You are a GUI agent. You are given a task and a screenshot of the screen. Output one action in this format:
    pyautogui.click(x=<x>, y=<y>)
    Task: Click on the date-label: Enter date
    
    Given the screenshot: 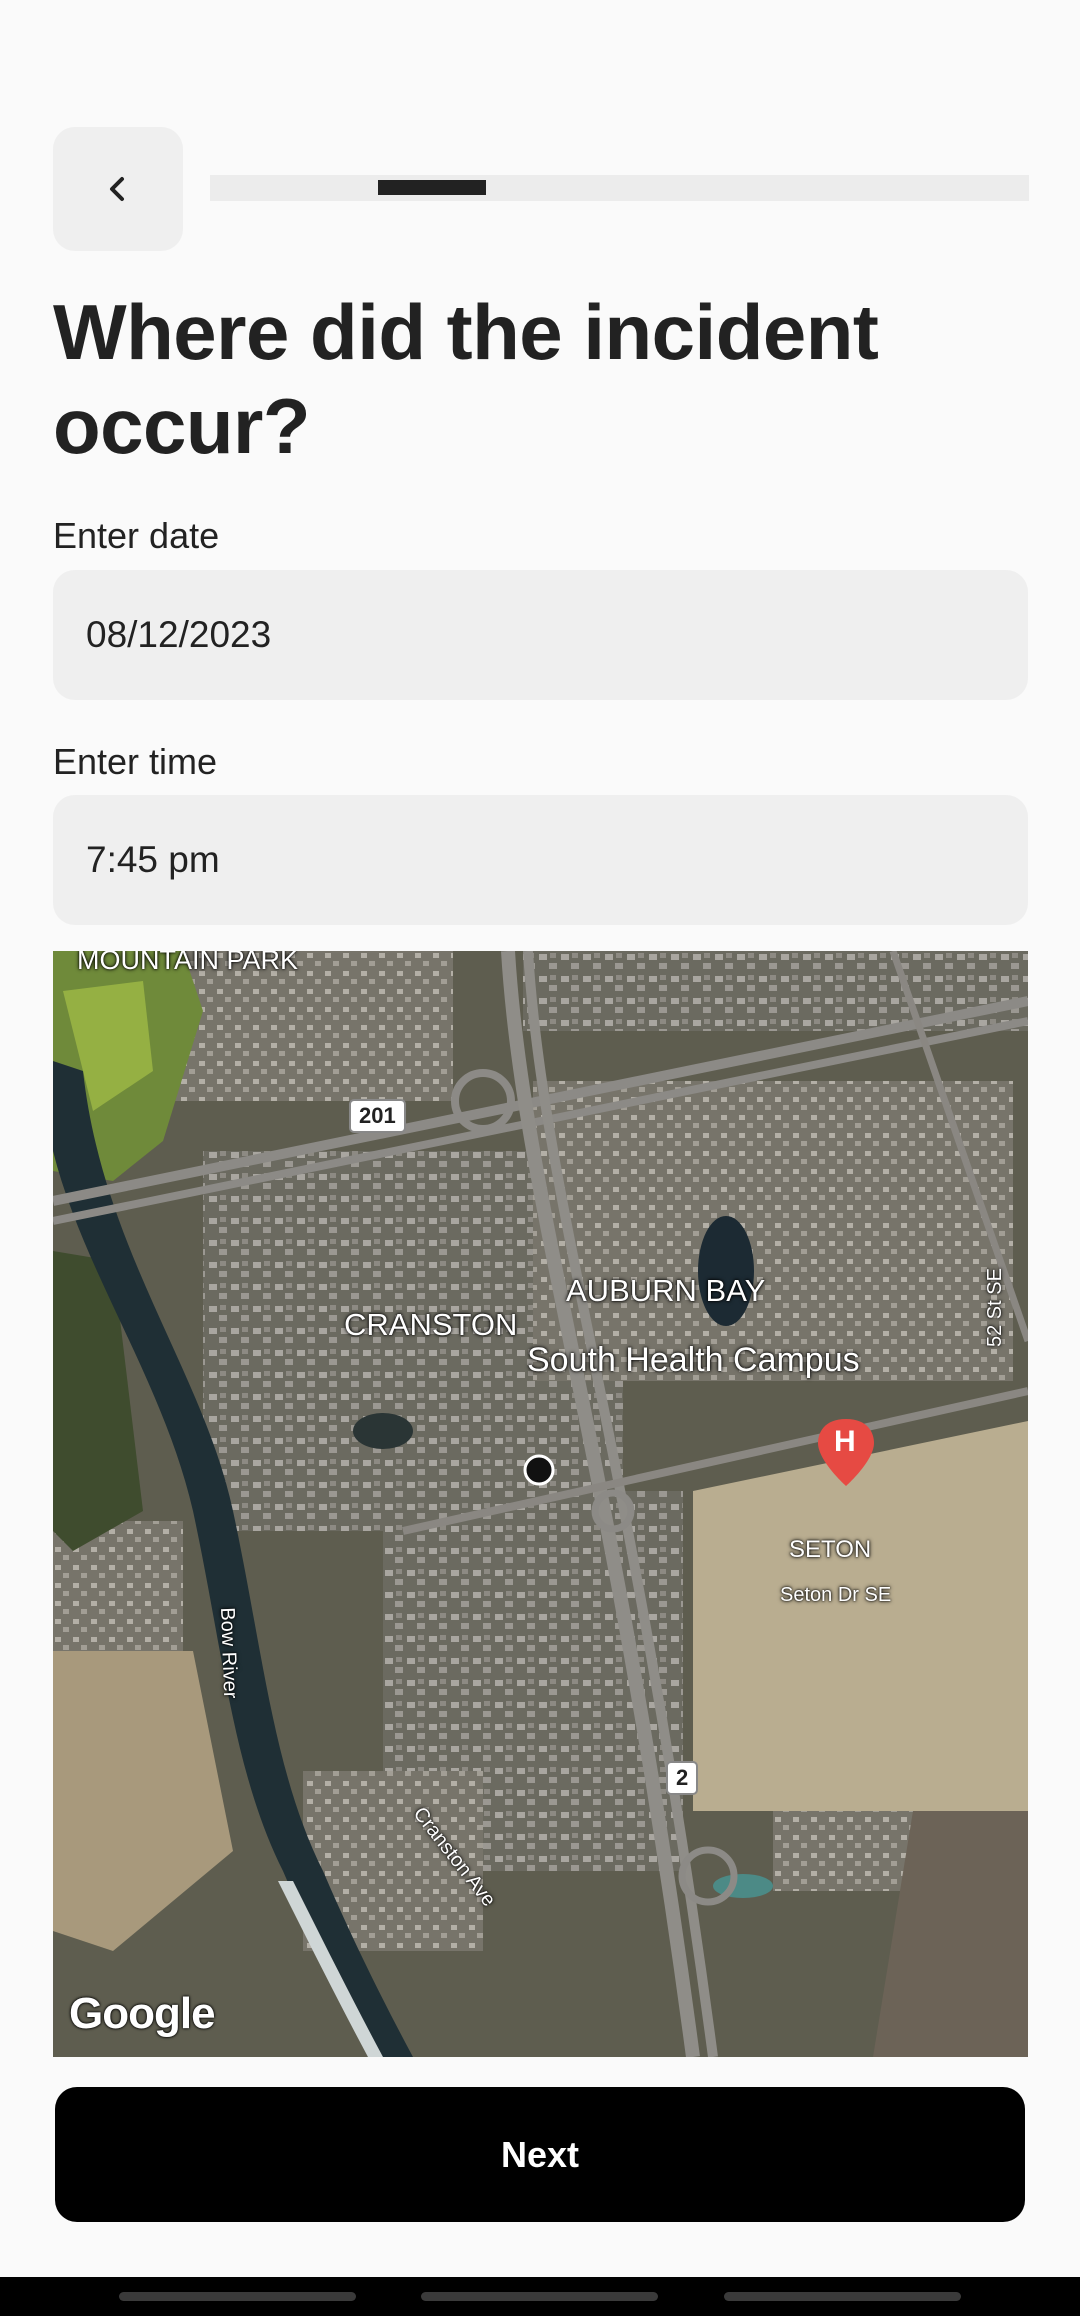 What is the action you would take?
    pyautogui.click(x=136, y=535)
    